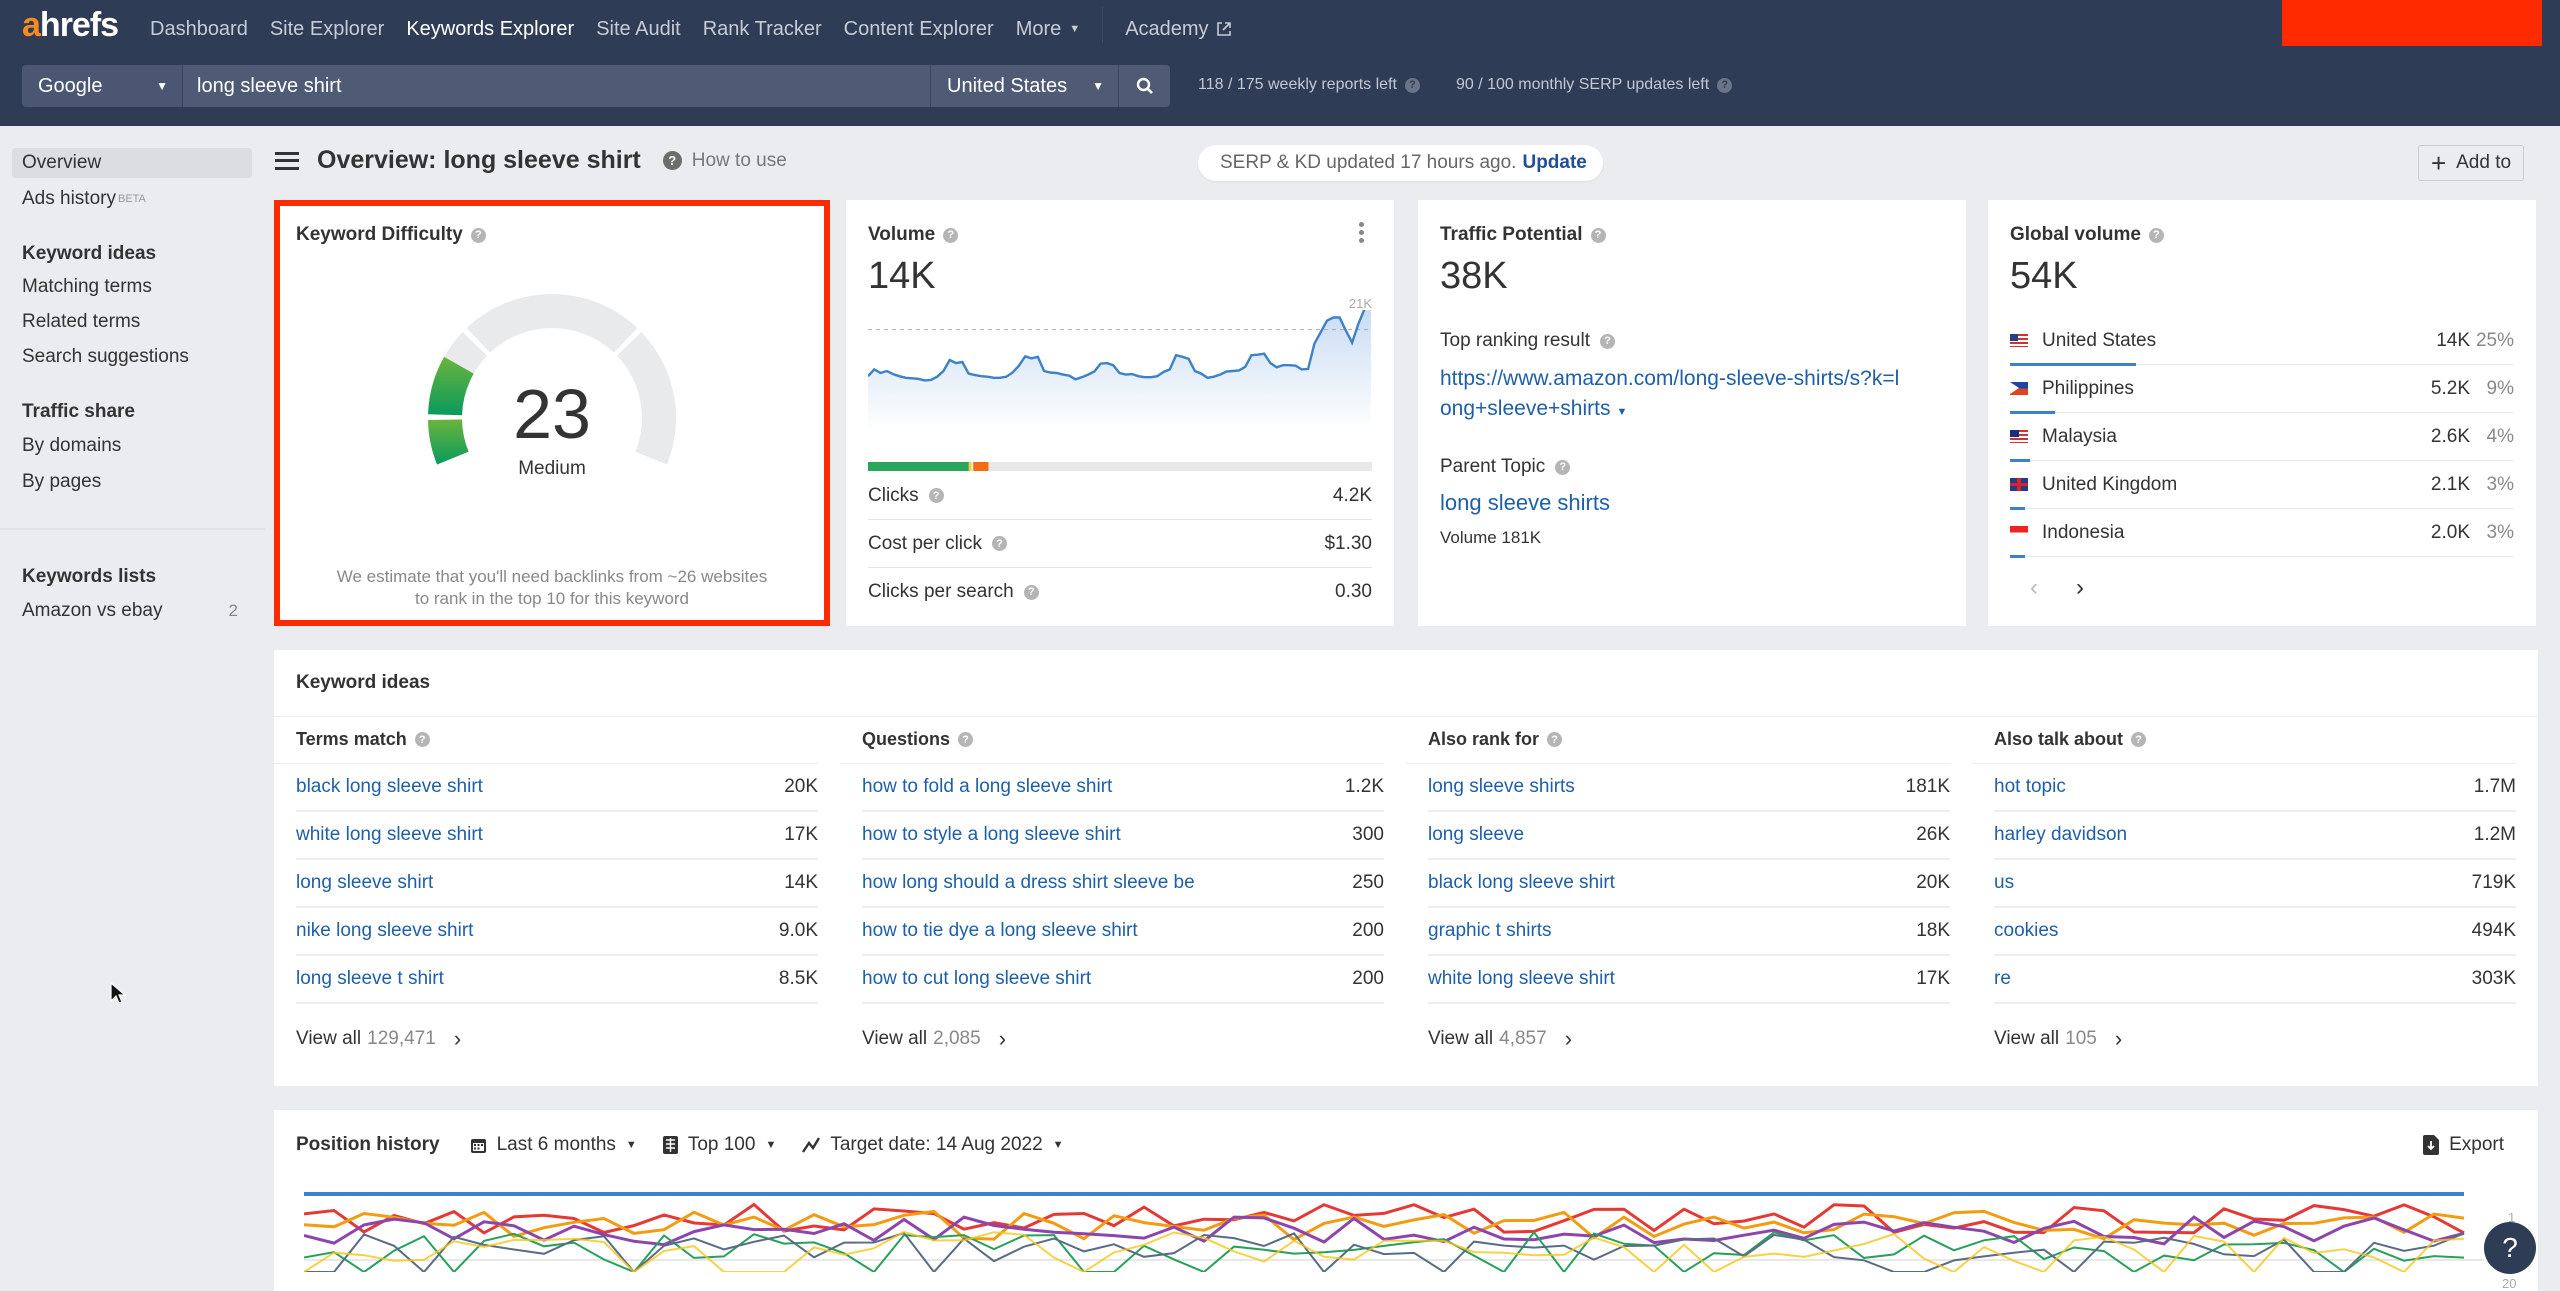  Describe the element at coordinates (2262, 341) in the screenshot. I see `country-row: United States 14K 25%` at that location.